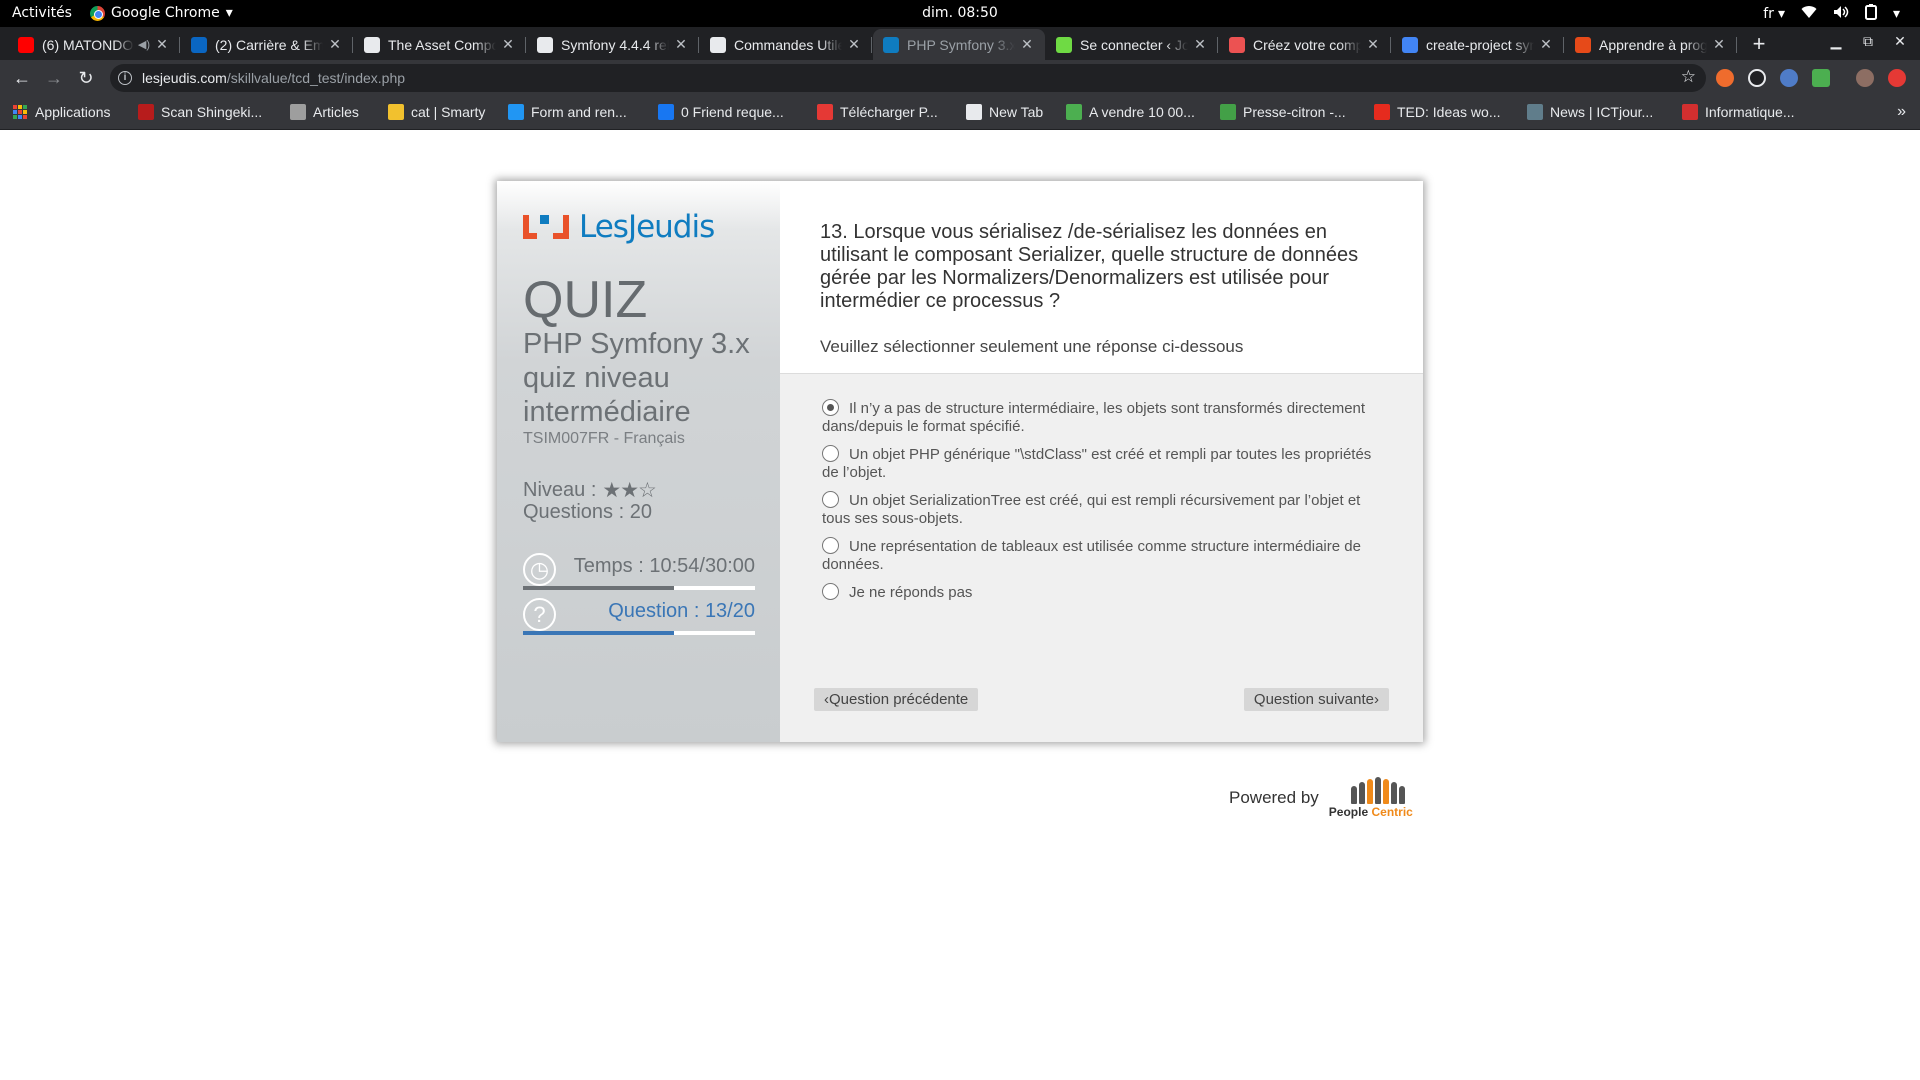 The height and width of the screenshot is (1080, 1920). I want to click on browser-tab: The Asset Component✕, so click(440, 44).